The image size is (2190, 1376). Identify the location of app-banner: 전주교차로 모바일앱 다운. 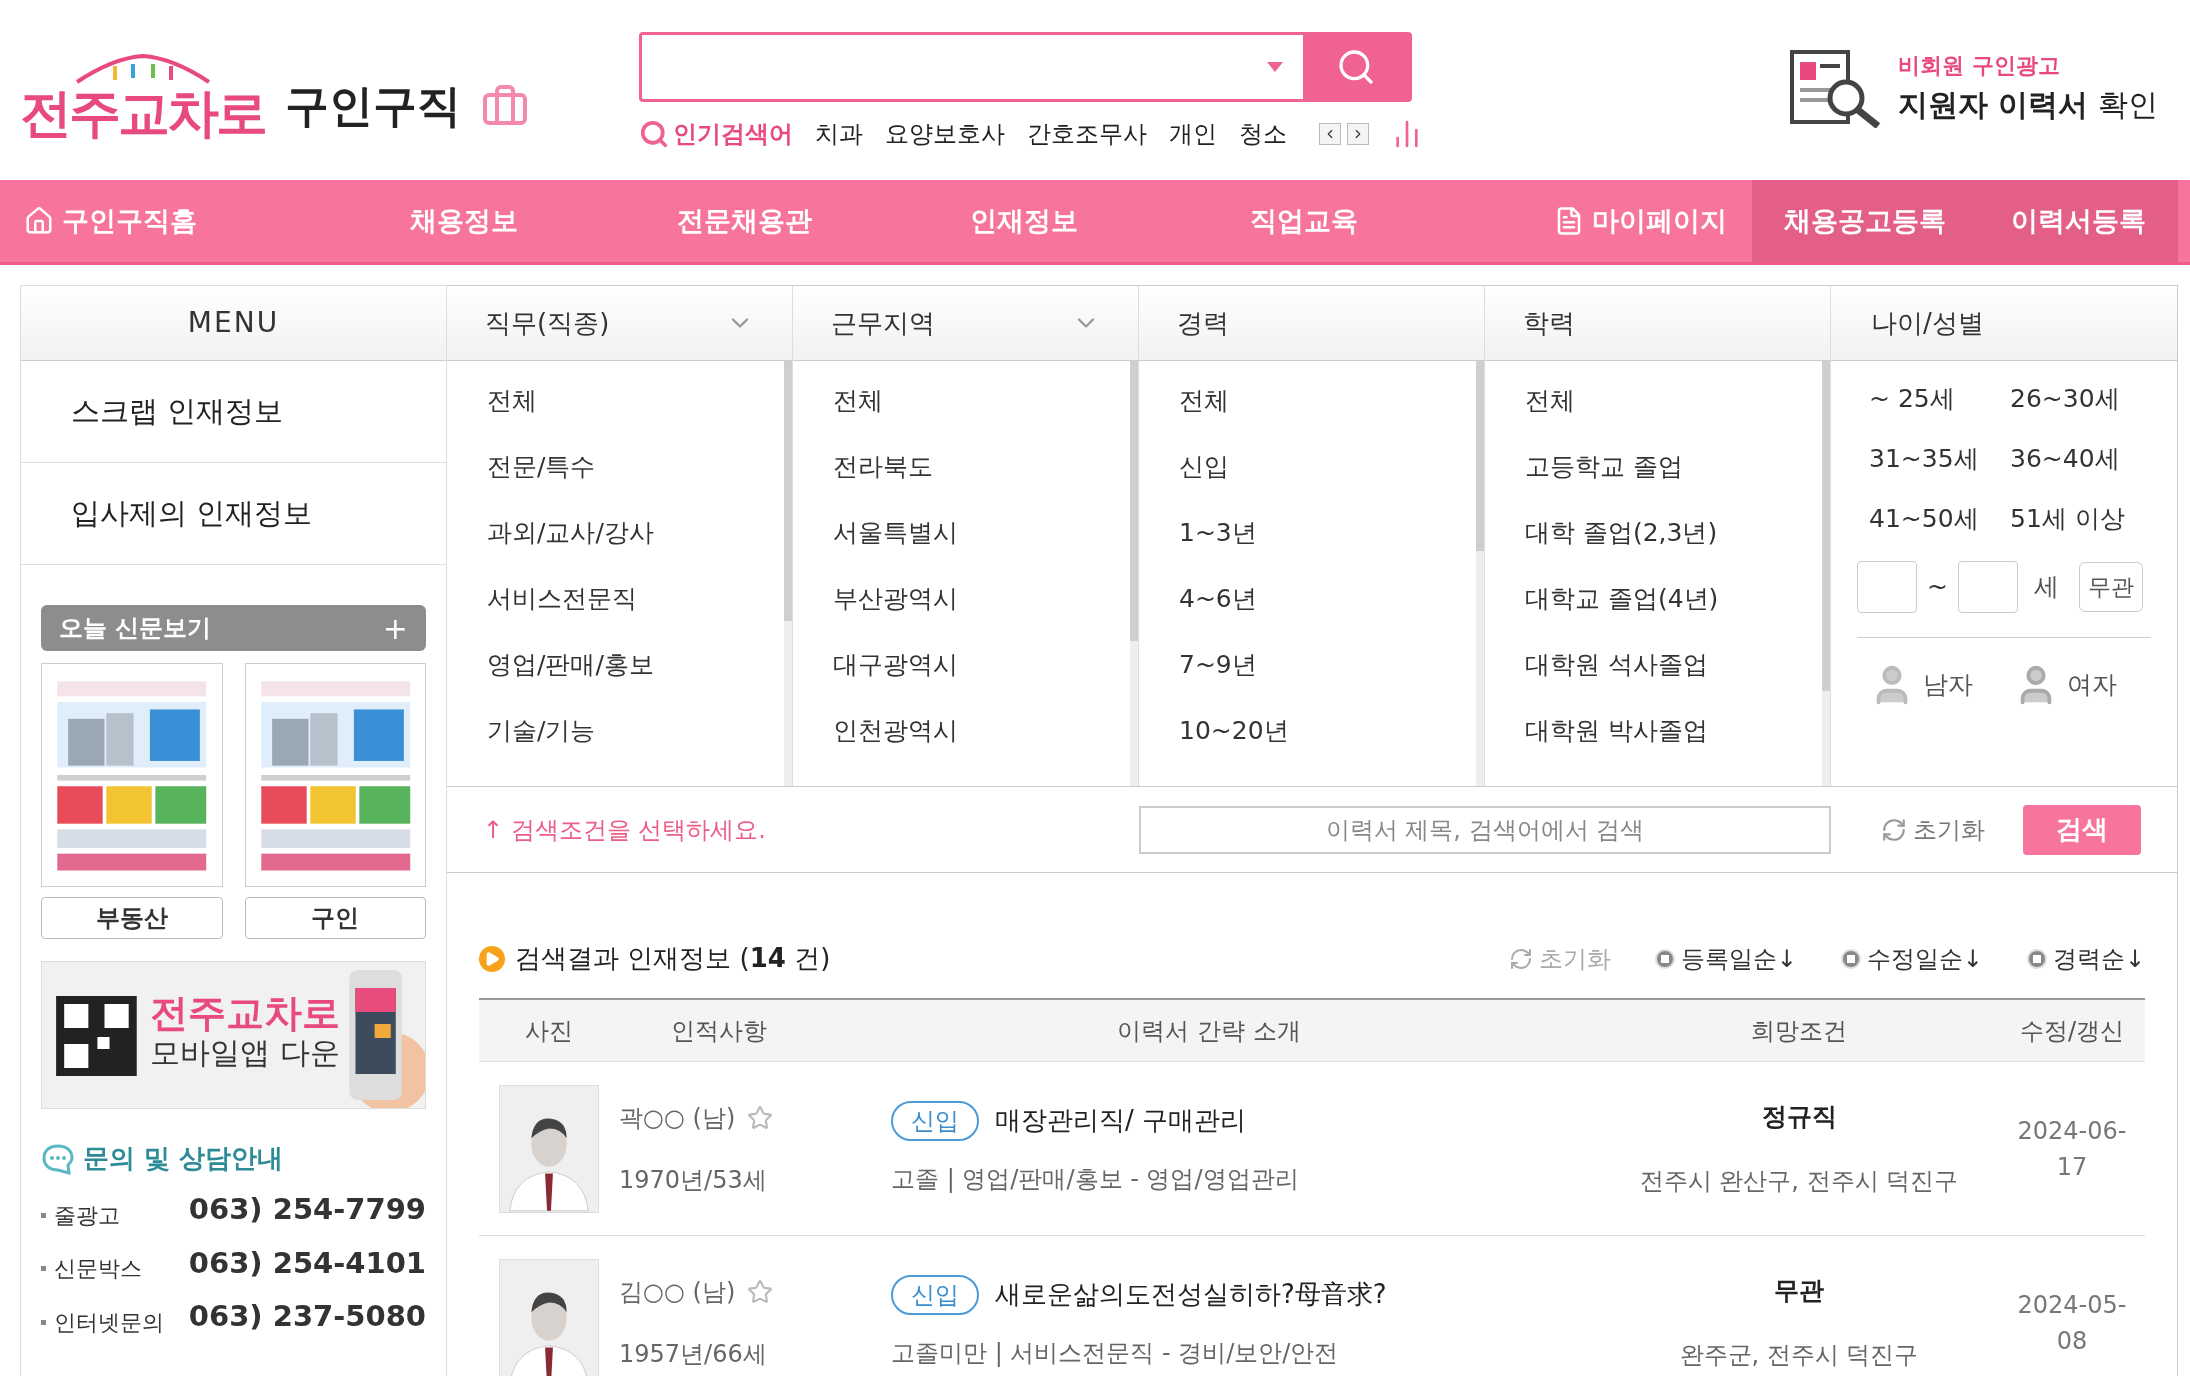
(233, 1035).